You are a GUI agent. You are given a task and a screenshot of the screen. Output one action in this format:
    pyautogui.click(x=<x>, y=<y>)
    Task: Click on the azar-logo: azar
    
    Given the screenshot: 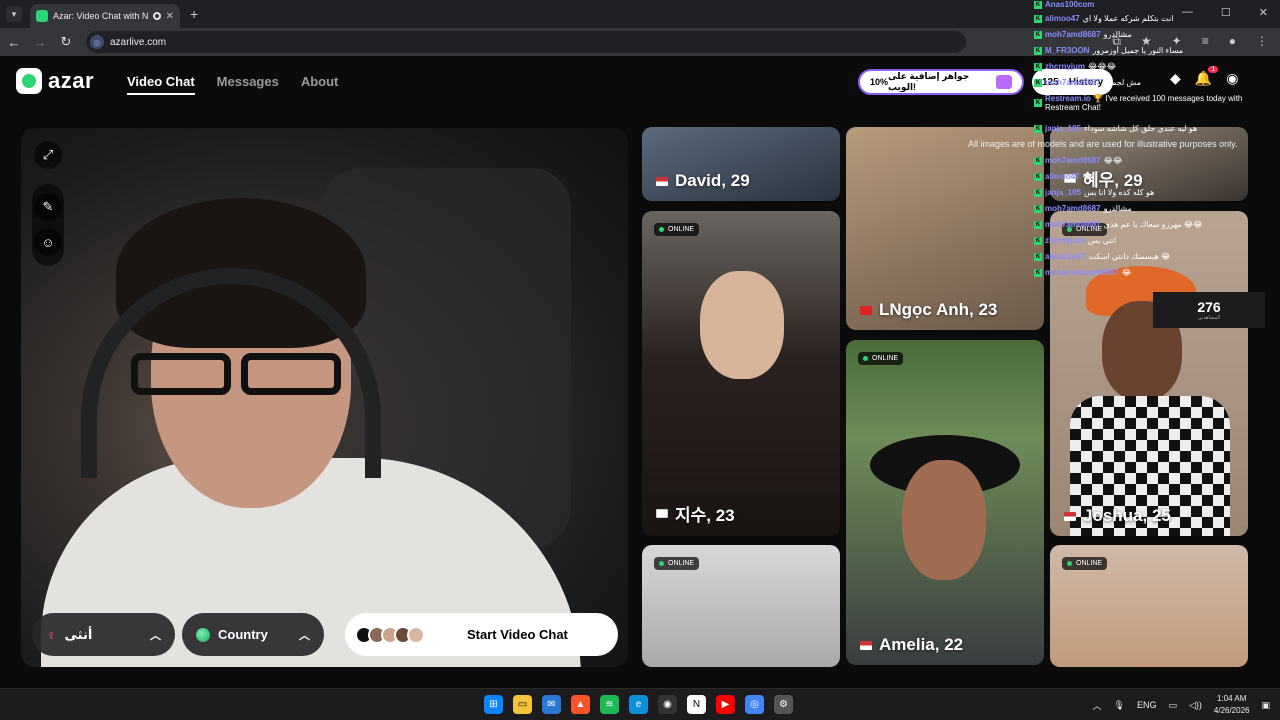 What is the action you would take?
    pyautogui.click(x=55, y=81)
    